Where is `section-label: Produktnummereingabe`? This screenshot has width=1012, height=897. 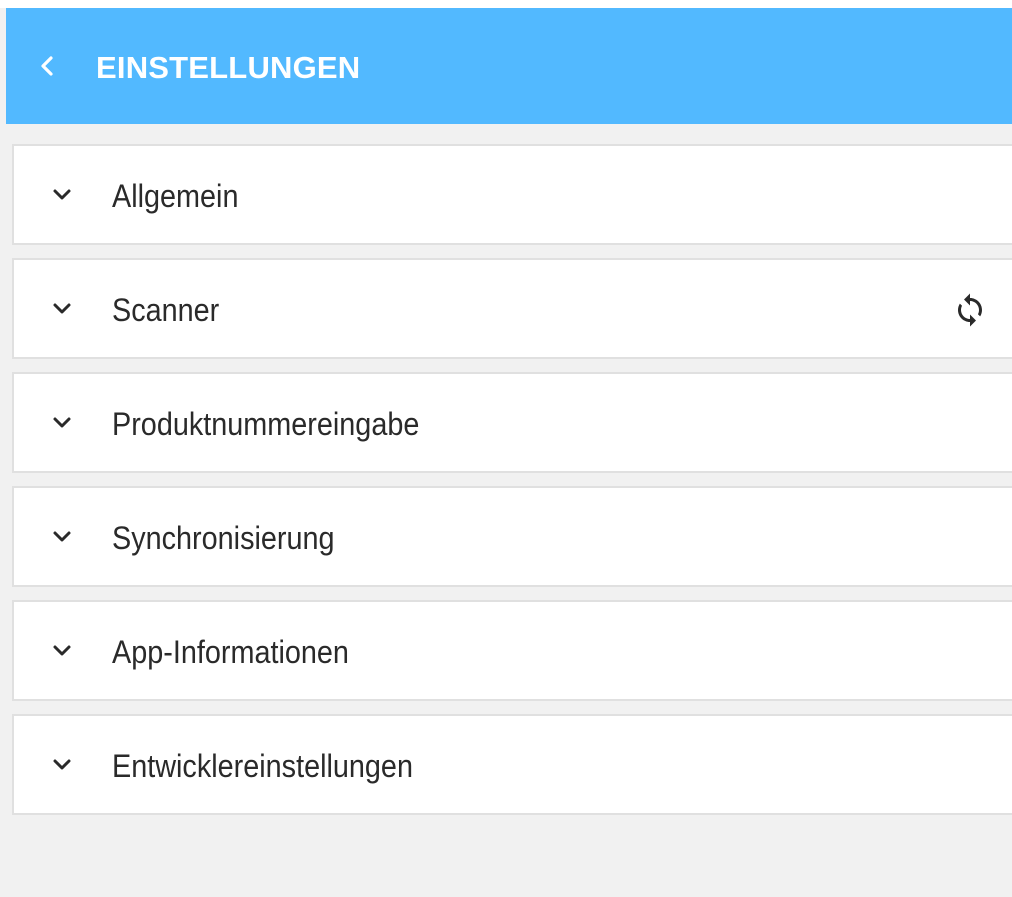 section-label: Produktnummereingabe is located at coordinates (266, 424).